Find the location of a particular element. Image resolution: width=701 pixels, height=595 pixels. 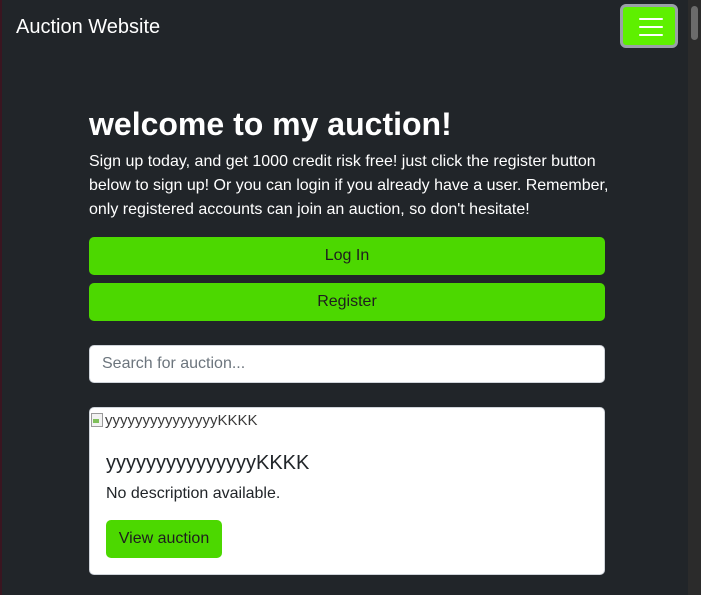

auction-image-alt-text: yyyyyyyyyyyyyyyKKKK is located at coordinates (181, 420).